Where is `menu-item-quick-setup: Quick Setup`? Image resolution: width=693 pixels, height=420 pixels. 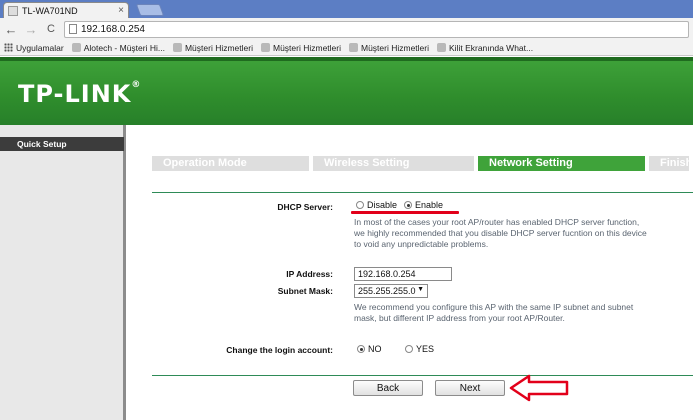 menu-item-quick-setup: Quick Setup is located at coordinates (62, 144).